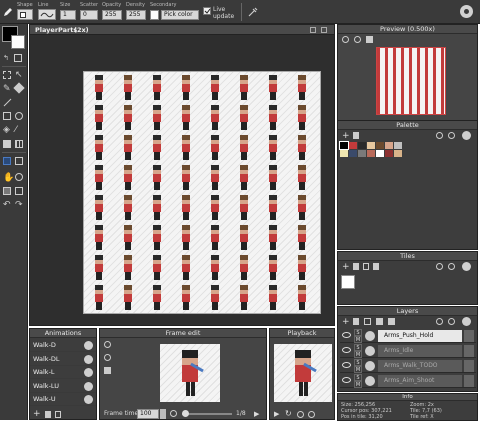  What do you see at coordinates (19, 191) in the screenshot?
I see `square-tool-icon` at bounding box center [19, 191].